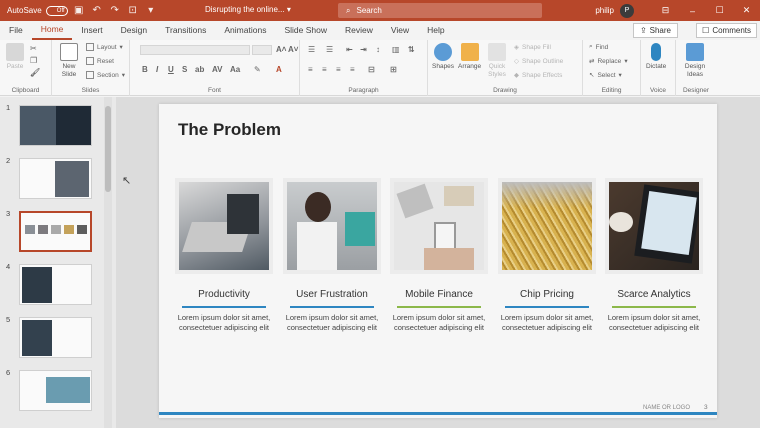 This screenshot has width=760, height=428. What do you see at coordinates (497, 61) in the screenshot?
I see `quick-styles-button: Quick Styles` at bounding box center [497, 61].